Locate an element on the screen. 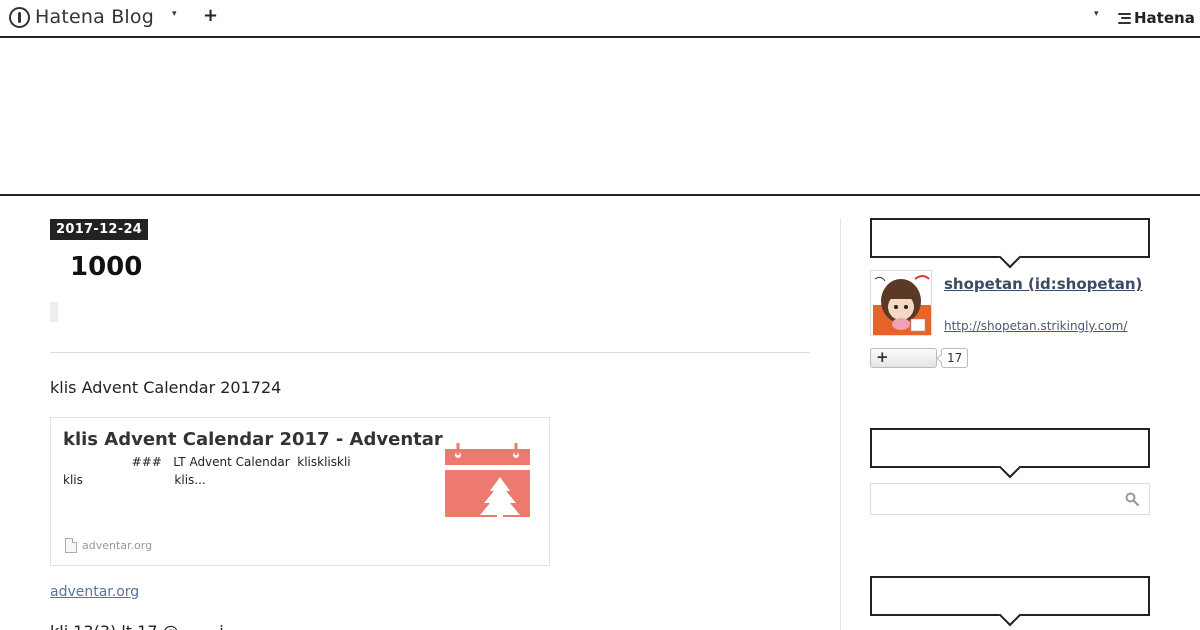 This screenshot has height=630, width=1200. hatena-logo-text: Hatena is located at coordinates (1164, 18).